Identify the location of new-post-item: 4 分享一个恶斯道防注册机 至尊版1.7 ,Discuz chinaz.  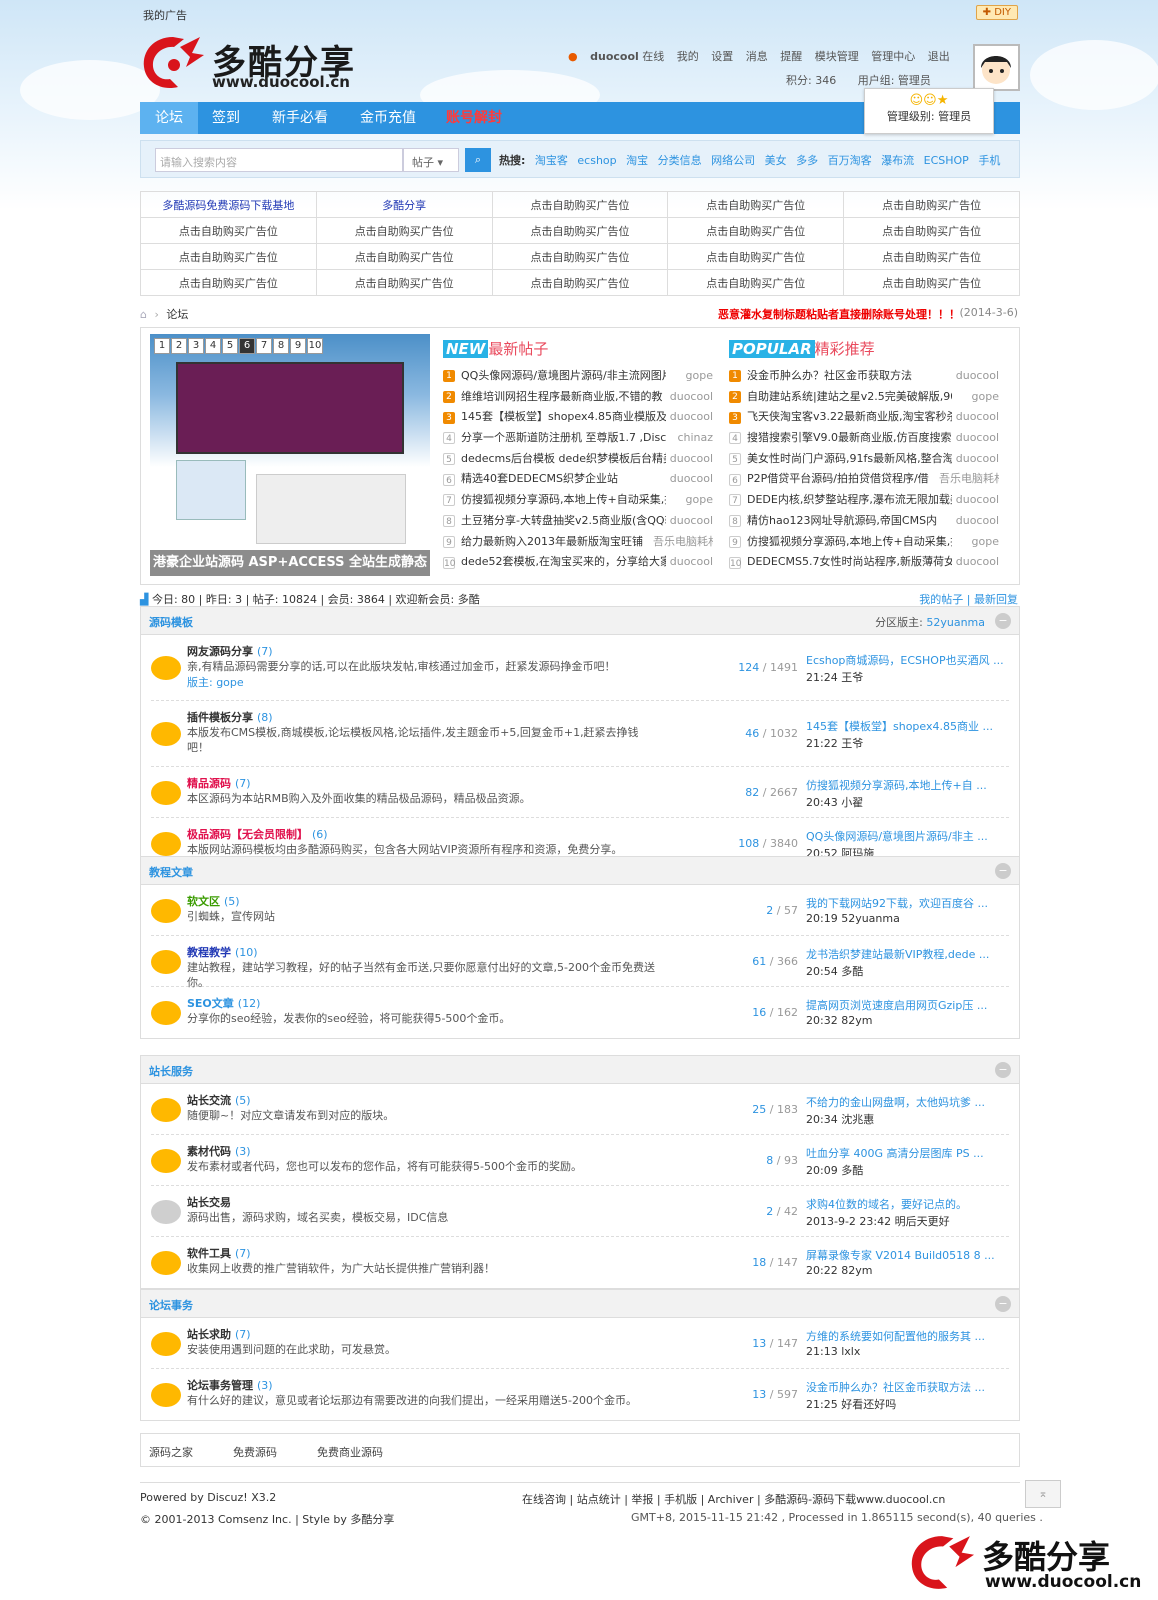
(578, 438).